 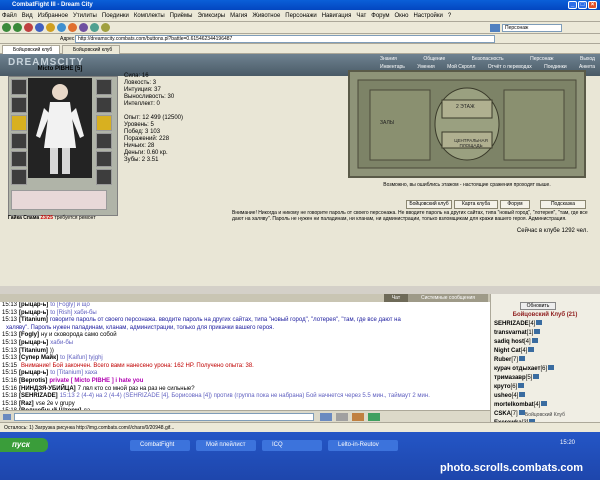 What do you see at coordinates (105, 27) in the screenshot?
I see `map-icon` at bounding box center [105, 27].